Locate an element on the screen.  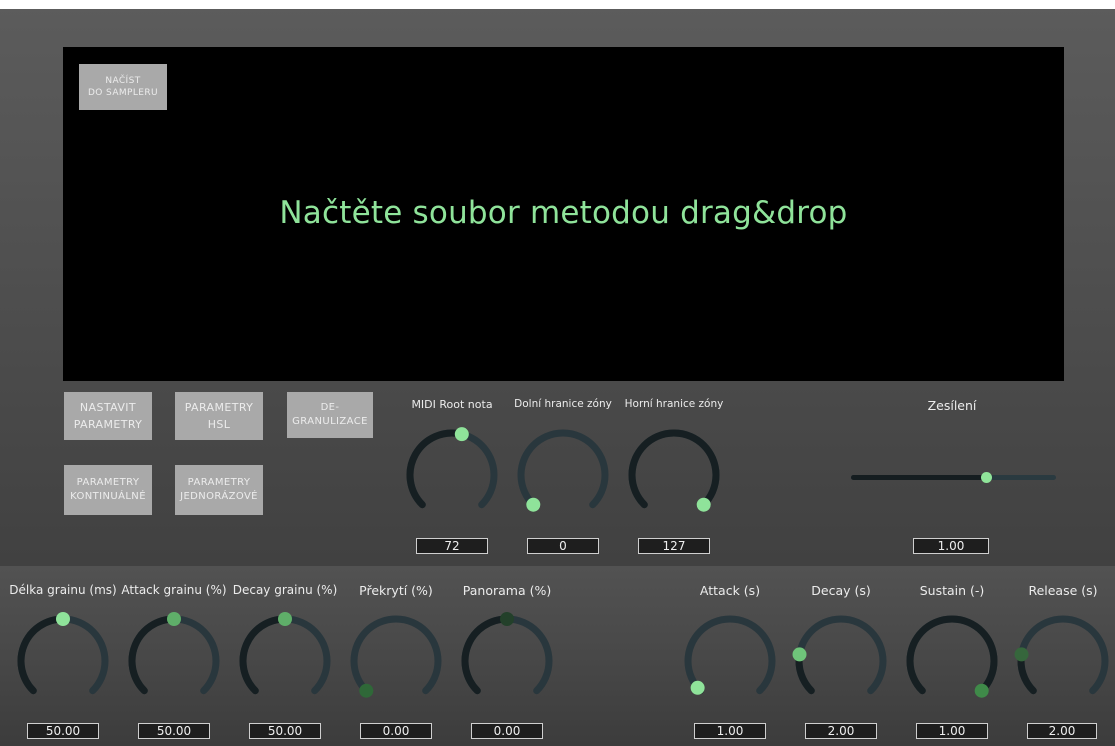
sustain-label: Sustain (-) is located at coordinates (952, 590).